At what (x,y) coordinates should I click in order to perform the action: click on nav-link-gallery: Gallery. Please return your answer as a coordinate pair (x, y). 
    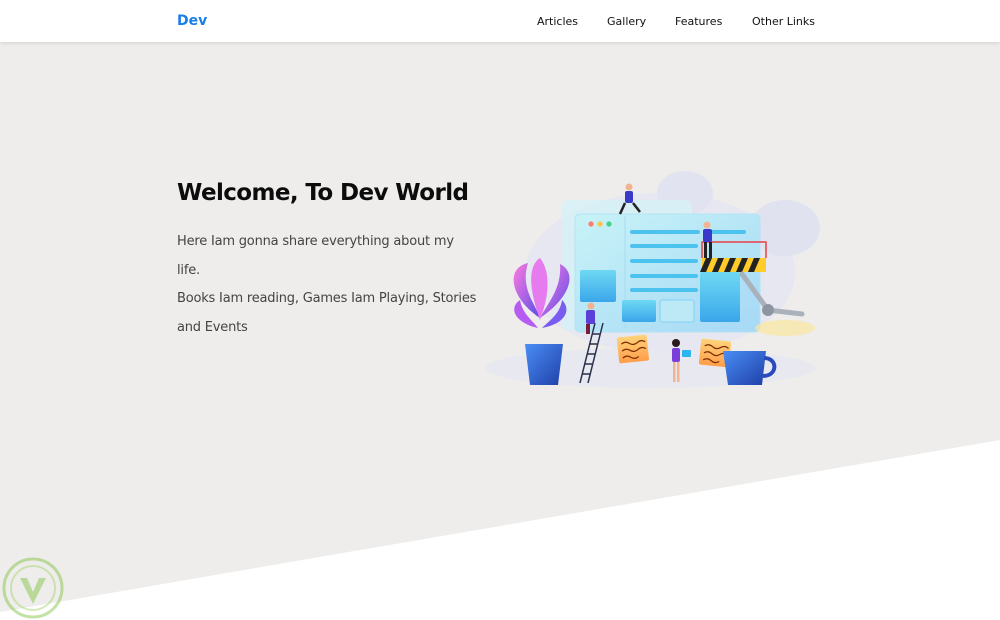
    Looking at the image, I should click on (626, 21).